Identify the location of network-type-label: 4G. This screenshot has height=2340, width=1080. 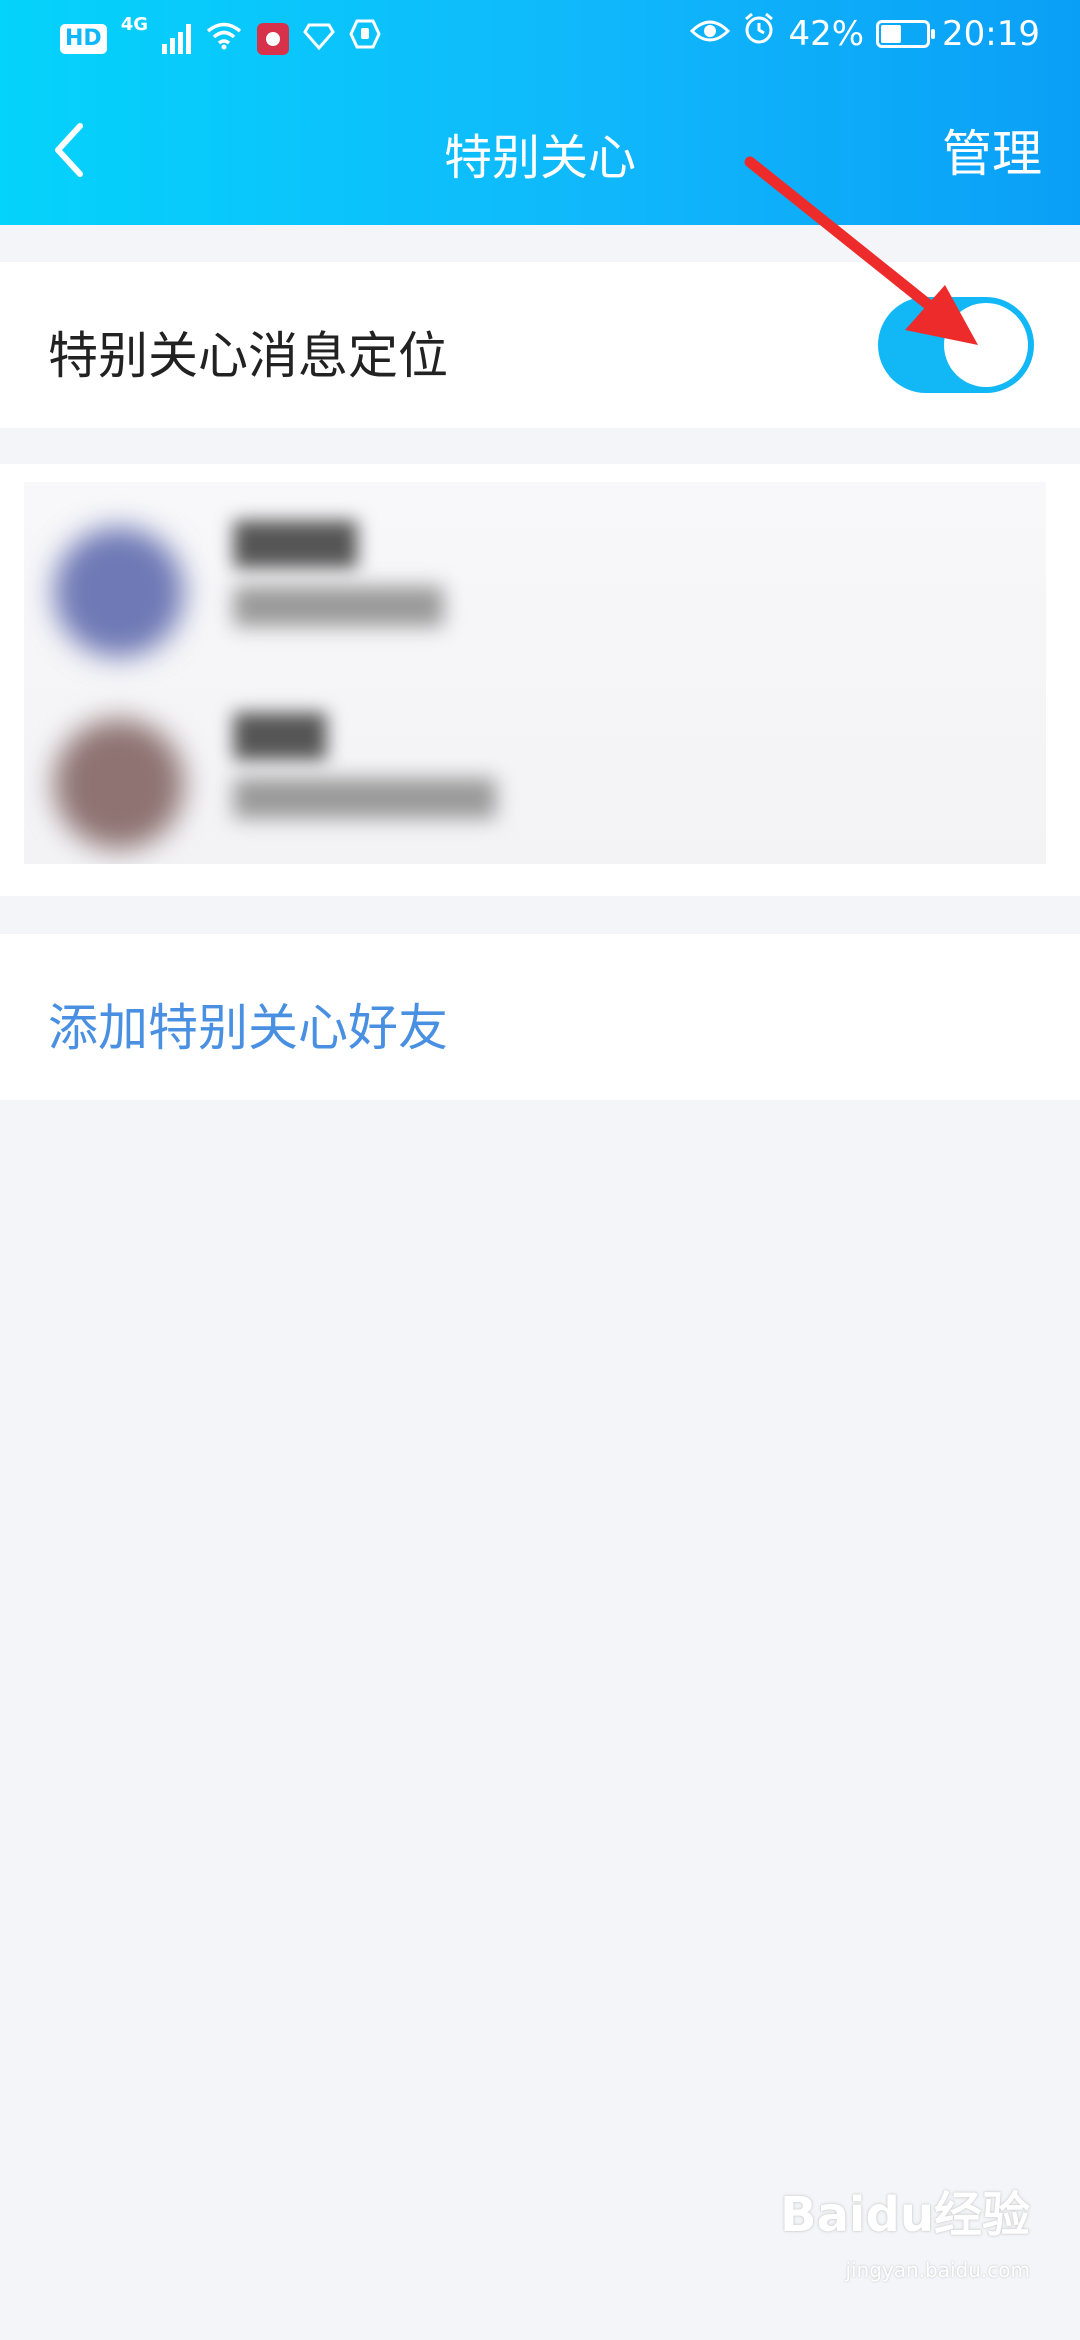
(134, 24).